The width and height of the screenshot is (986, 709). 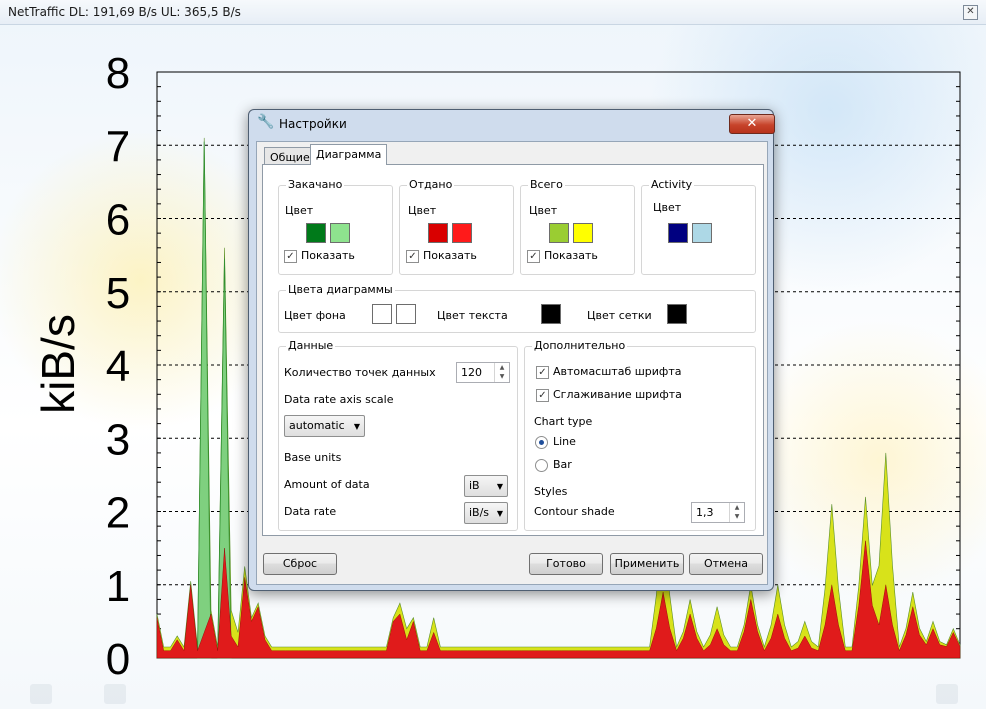 What do you see at coordinates (559, 233) in the screenshot?
I see `total-color-1-swatch` at bounding box center [559, 233].